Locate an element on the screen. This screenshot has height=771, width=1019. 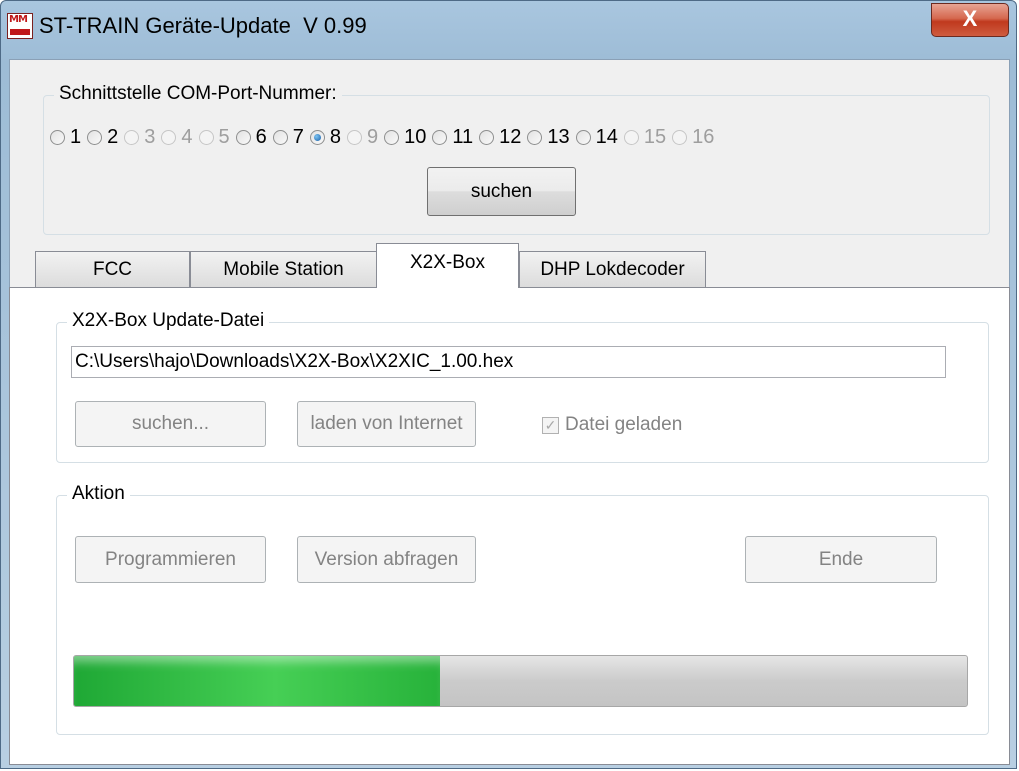
com-port-radio-12: 12 is located at coordinates (500, 137).